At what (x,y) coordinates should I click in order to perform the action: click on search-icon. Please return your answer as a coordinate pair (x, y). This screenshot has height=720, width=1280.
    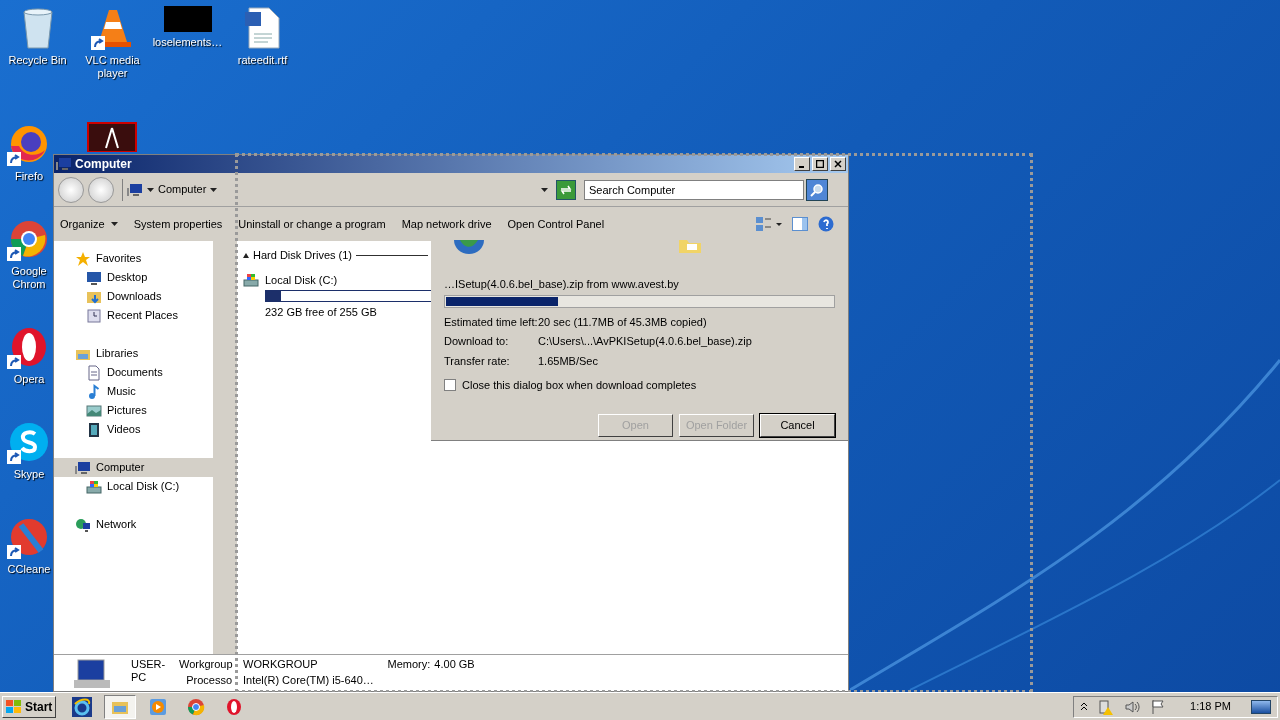
    Looking at the image, I should click on (817, 189).